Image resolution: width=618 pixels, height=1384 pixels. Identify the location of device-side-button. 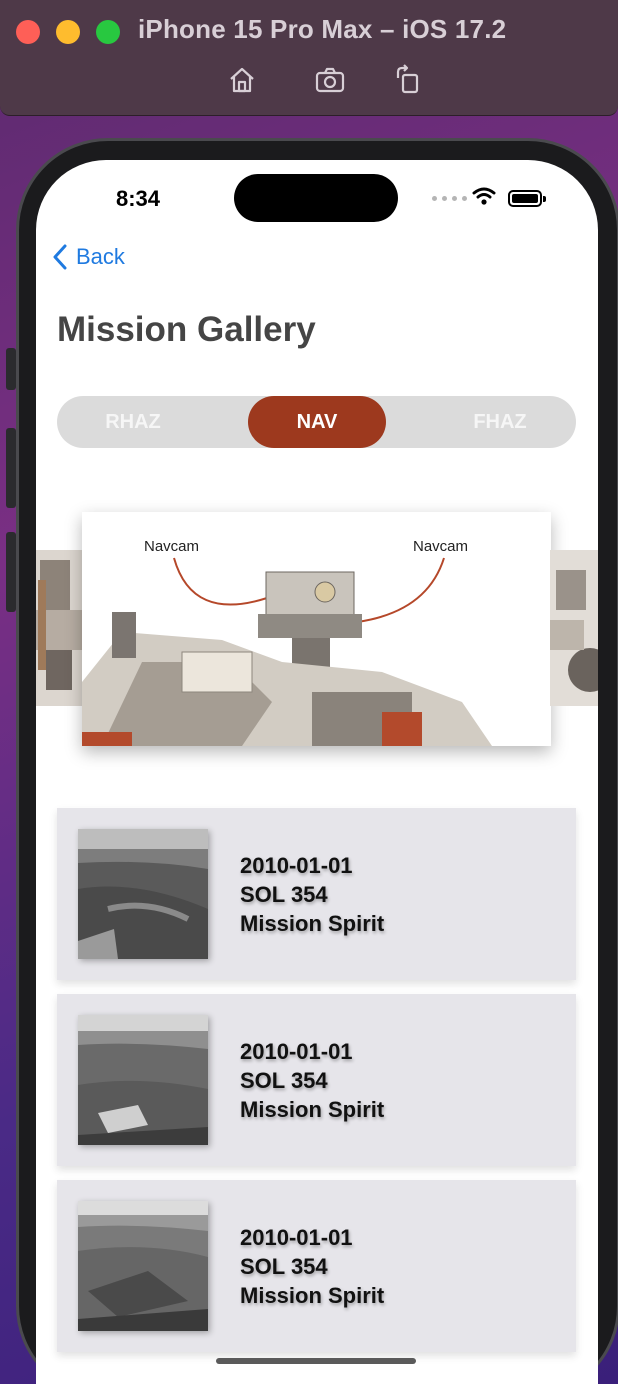
(11, 369).